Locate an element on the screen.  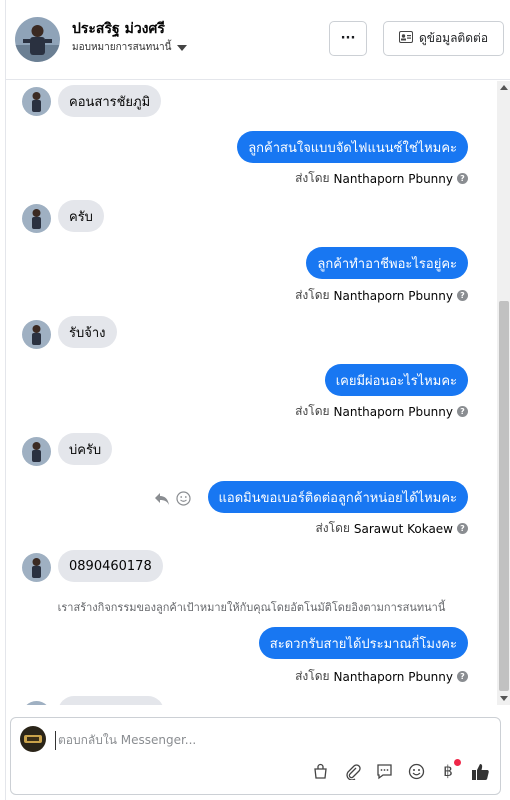
scroll-up-arrow-icon is located at coordinates (504, 87).